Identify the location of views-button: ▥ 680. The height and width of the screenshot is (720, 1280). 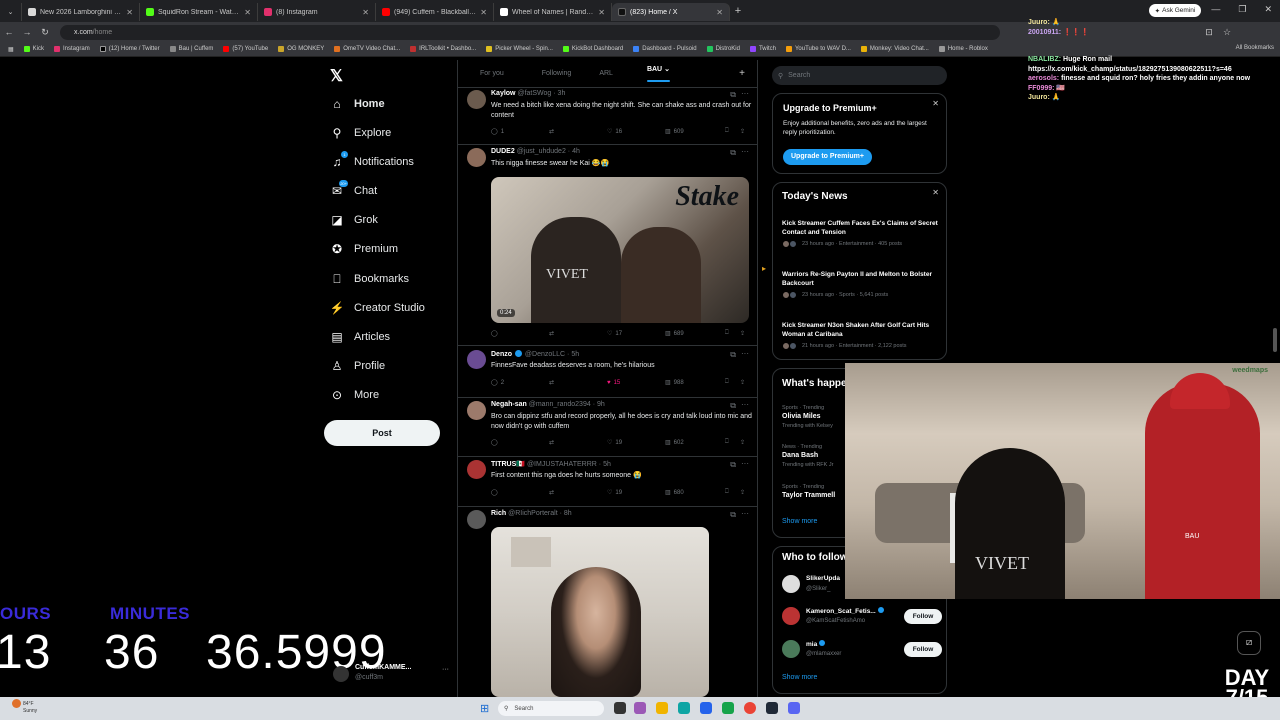
(695, 493).